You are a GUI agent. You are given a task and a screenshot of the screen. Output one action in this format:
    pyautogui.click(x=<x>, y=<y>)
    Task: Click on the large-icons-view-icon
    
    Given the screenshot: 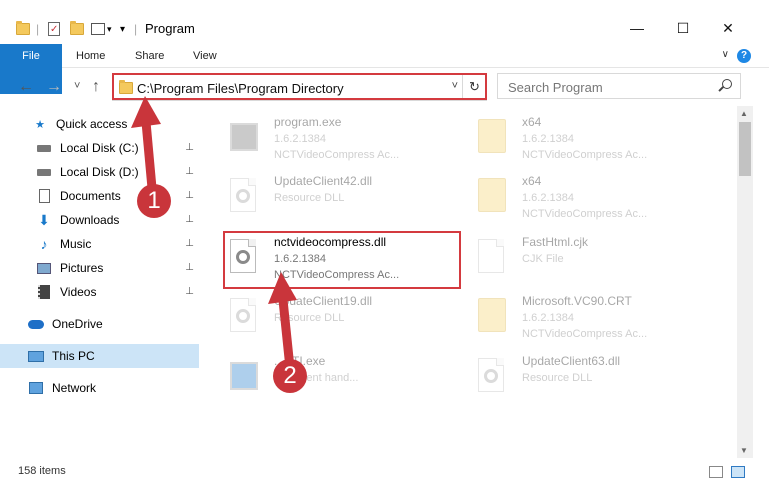 What is the action you would take?
    pyautogui.click(x=738, y=472)
    